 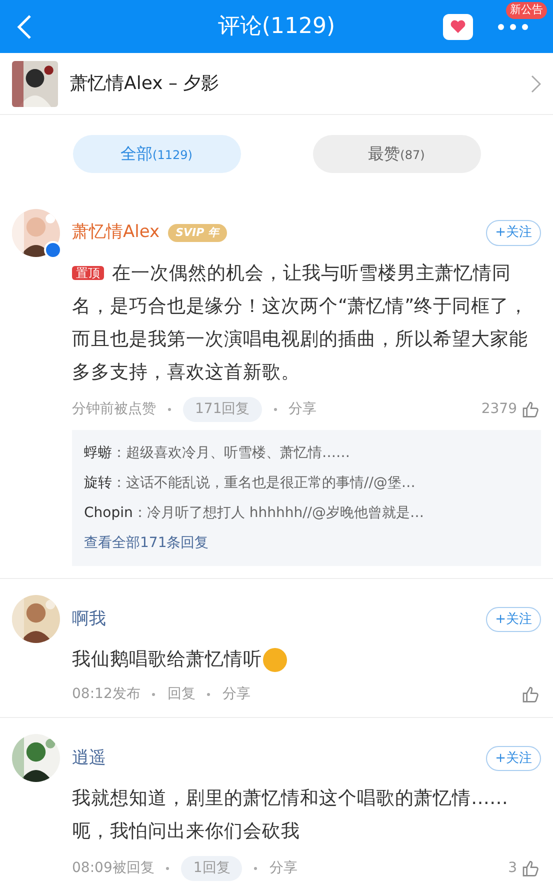 I want to click on back-icon, so click(x=24, y=27).